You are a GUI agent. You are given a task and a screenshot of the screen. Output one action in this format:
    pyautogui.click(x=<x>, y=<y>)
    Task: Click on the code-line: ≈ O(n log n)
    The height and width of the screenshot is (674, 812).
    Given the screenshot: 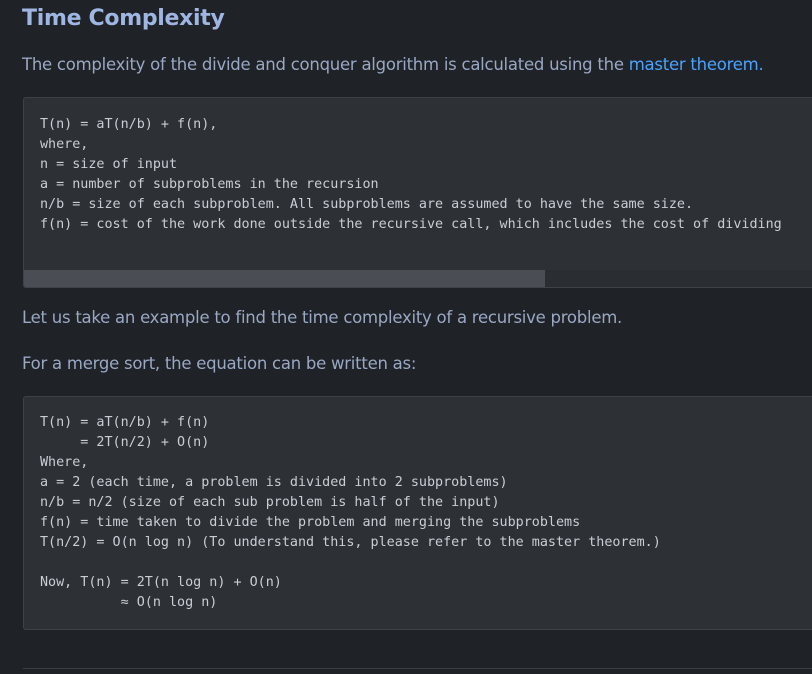 What is the action you would take?
    pyautogui.click(x=129, y=602)
    